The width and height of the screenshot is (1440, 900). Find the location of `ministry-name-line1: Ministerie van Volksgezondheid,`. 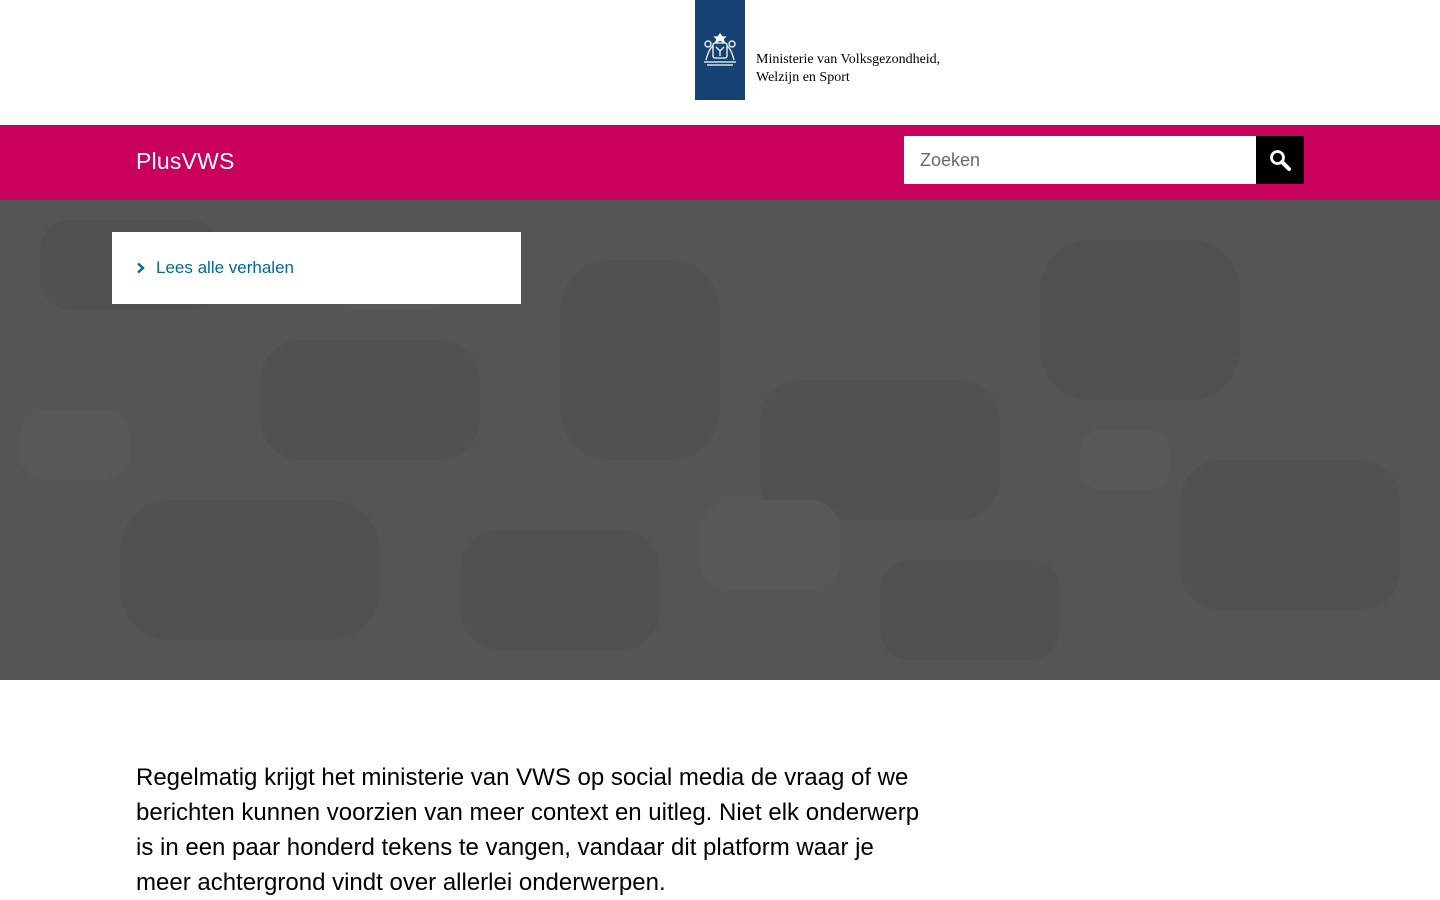

ministry-name-line1: Ministerie van Volksgezondheid, is located at coordinates (848, 59).